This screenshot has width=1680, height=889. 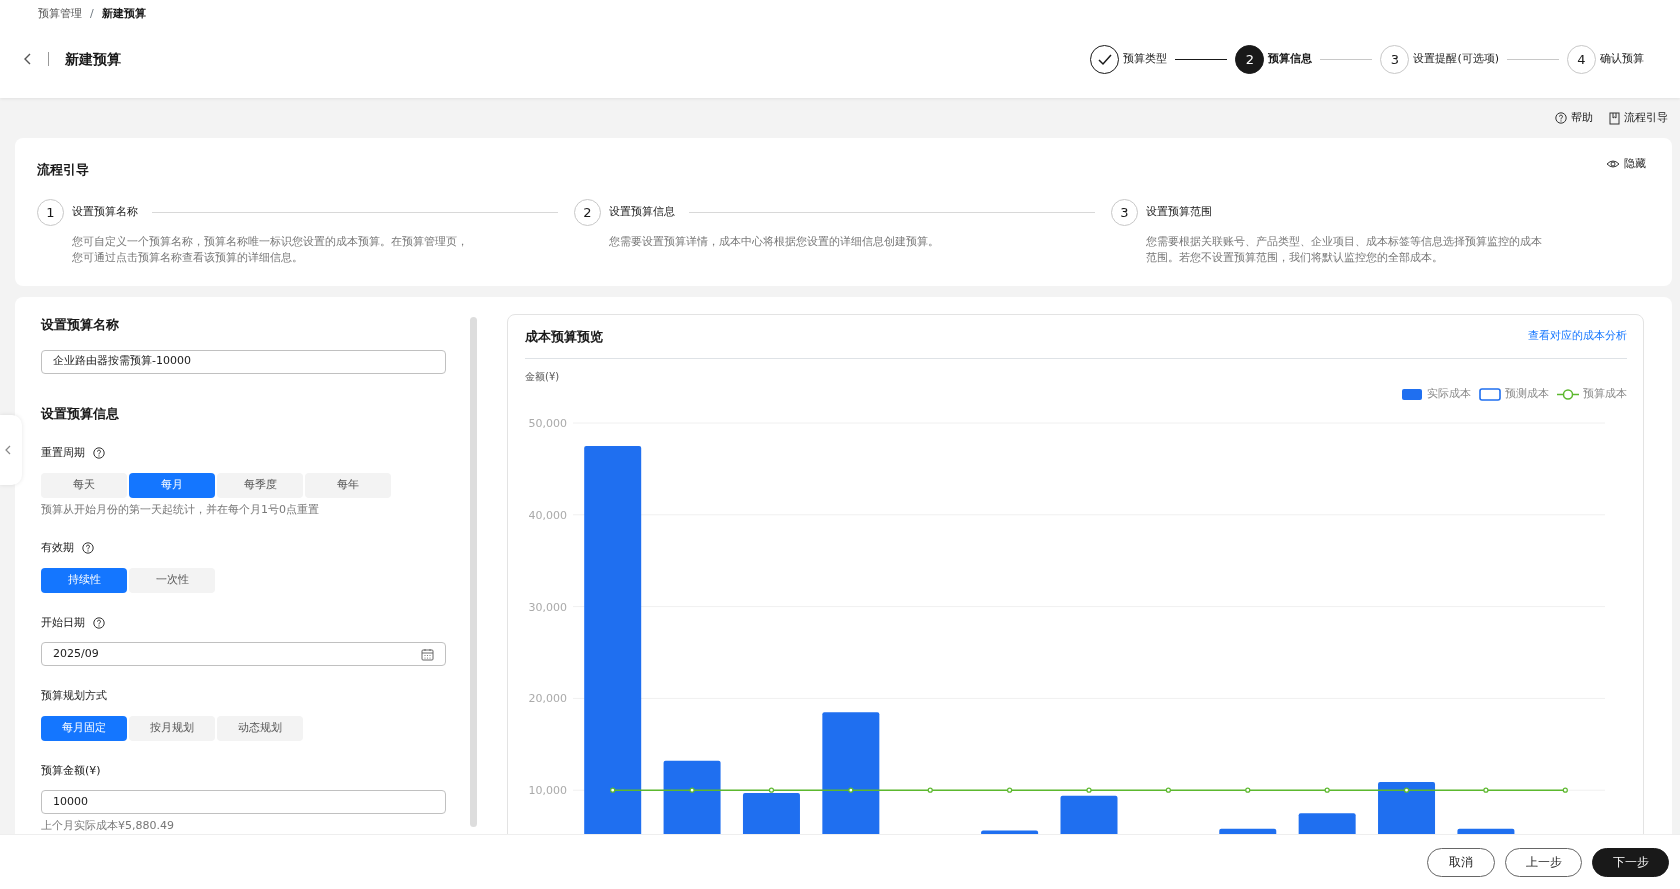 I want to click on legend-label: 预算成本, so click(x=1605, y=394).